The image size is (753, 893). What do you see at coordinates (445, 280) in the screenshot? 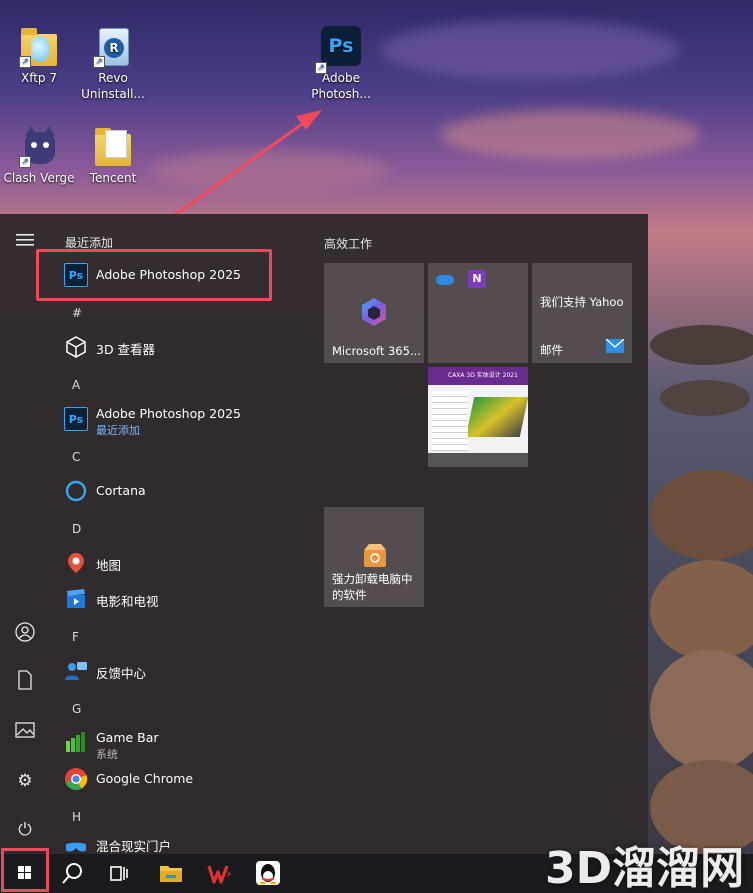
I see `onedrive-icon` at bounding box center [445, 280].